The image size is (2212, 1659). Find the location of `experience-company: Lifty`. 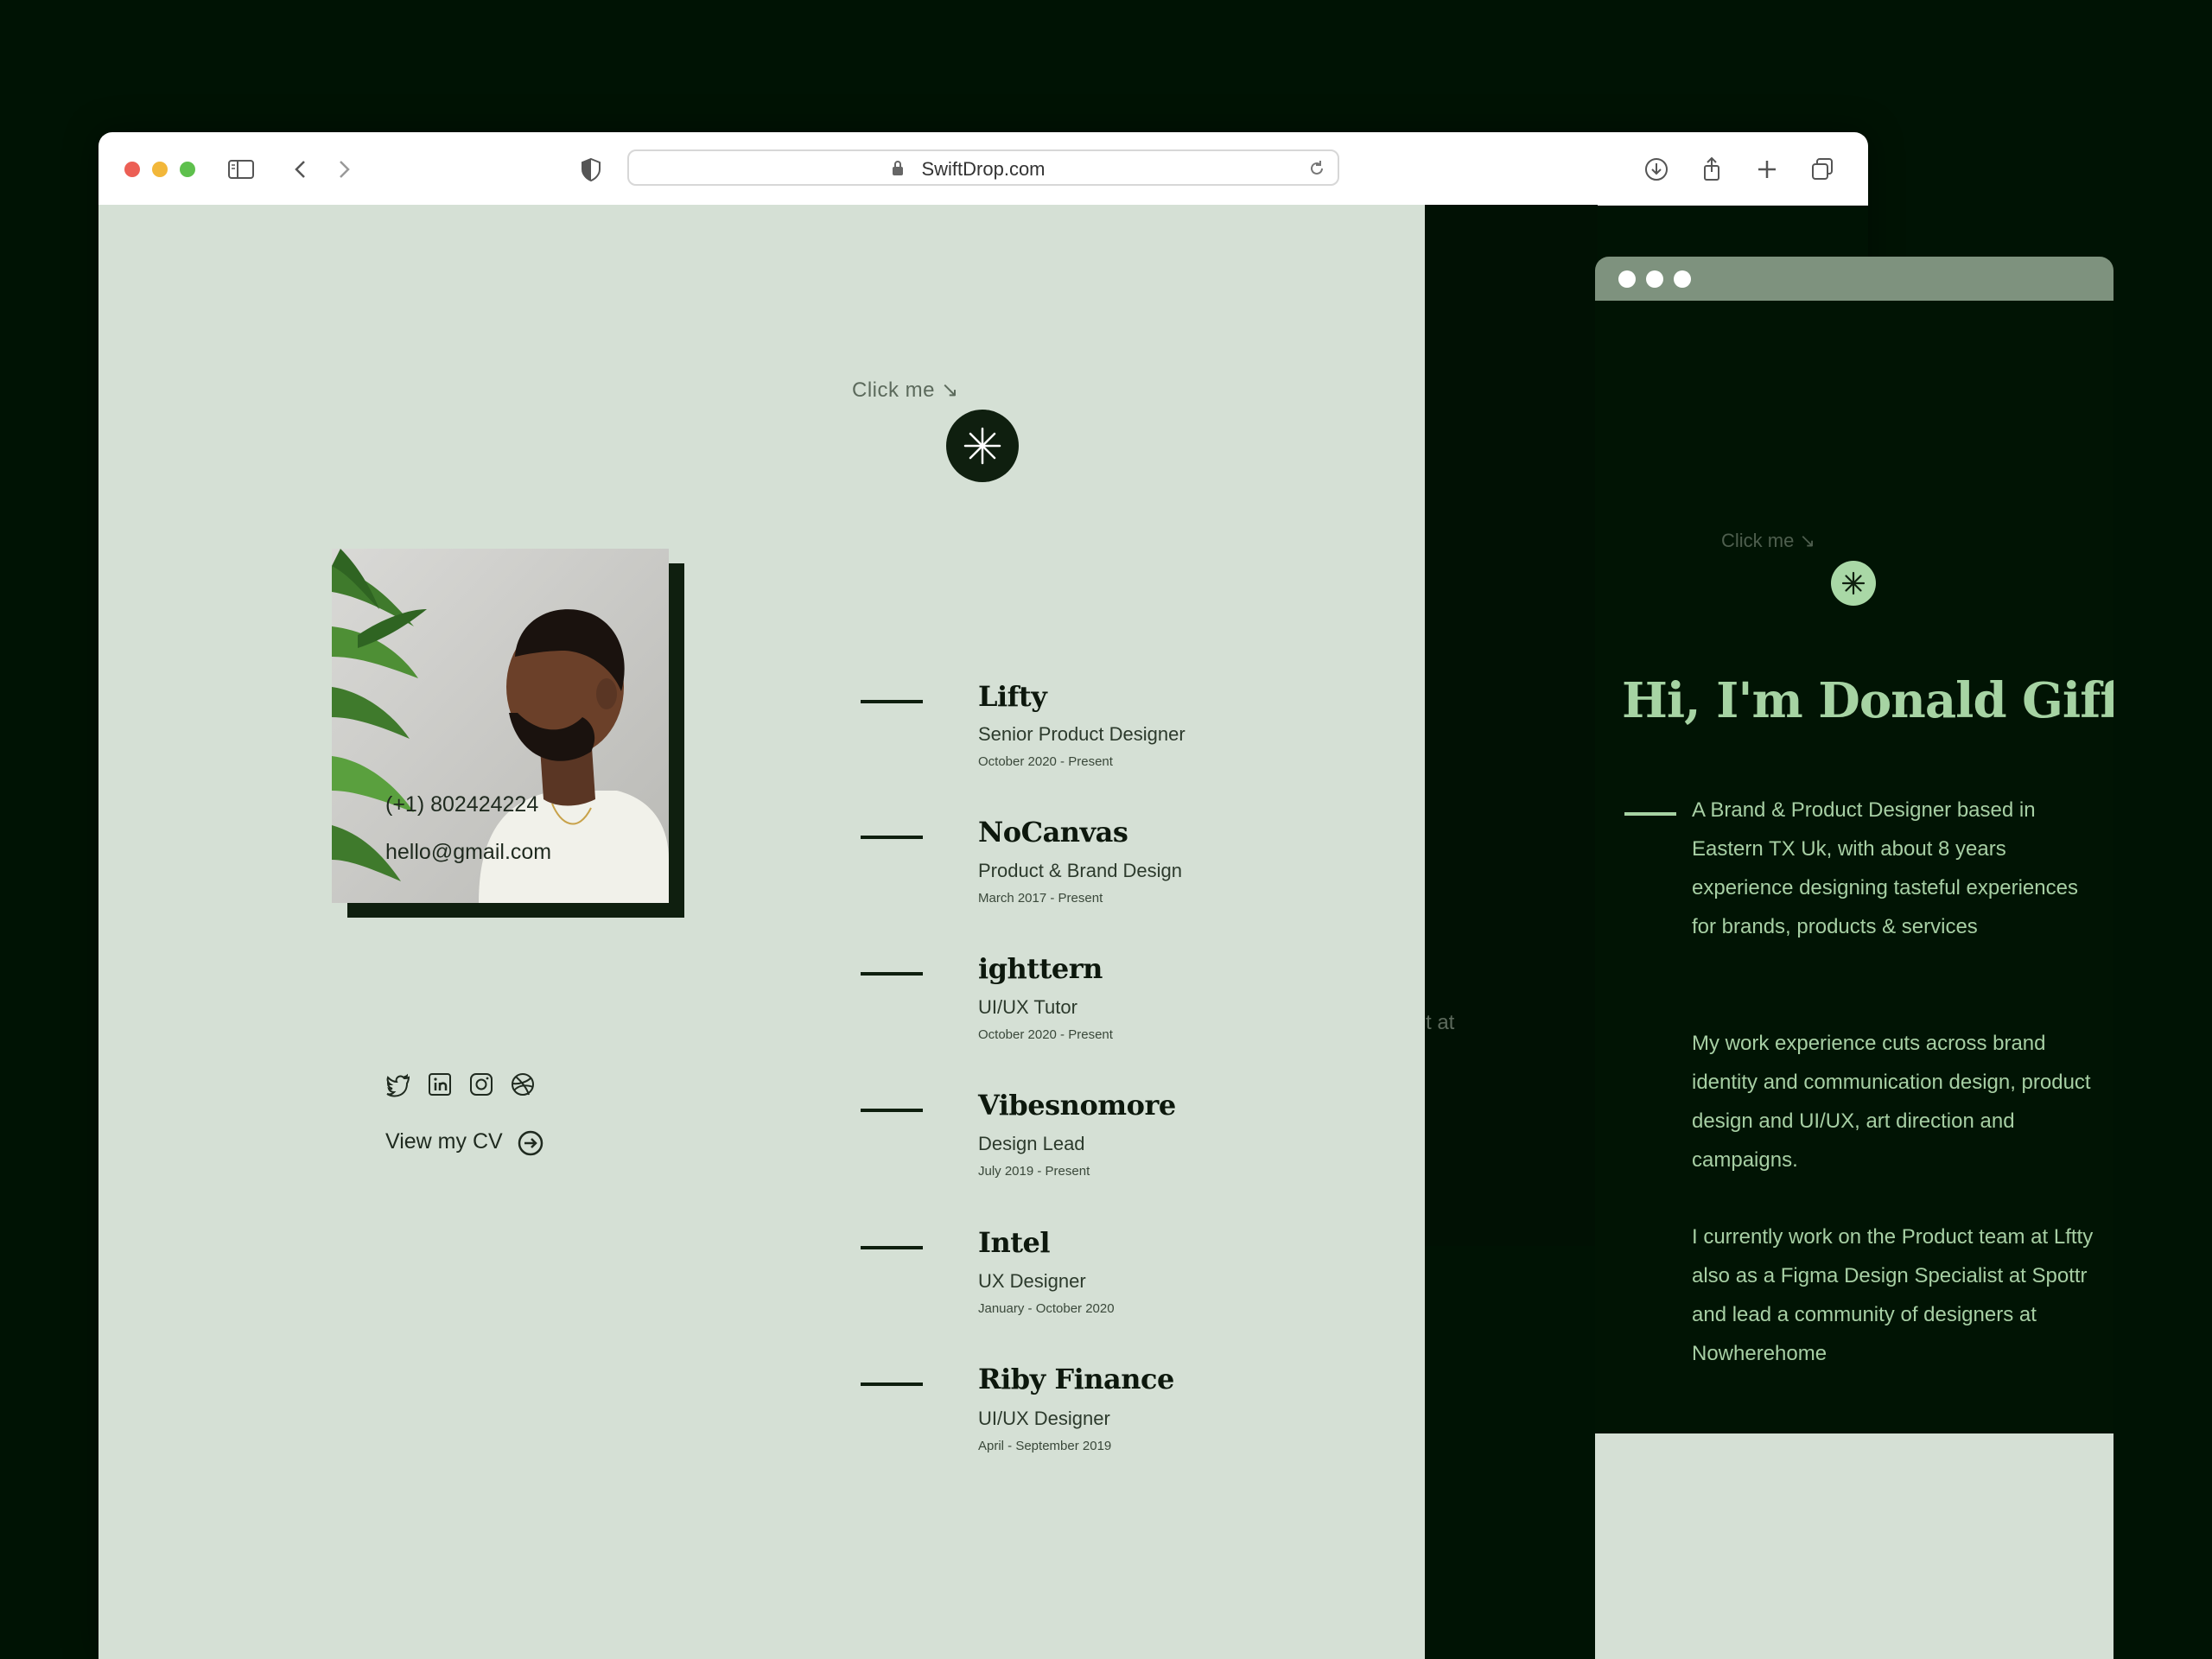

experience-company: Lifty is located at coordinates (1013, 696).